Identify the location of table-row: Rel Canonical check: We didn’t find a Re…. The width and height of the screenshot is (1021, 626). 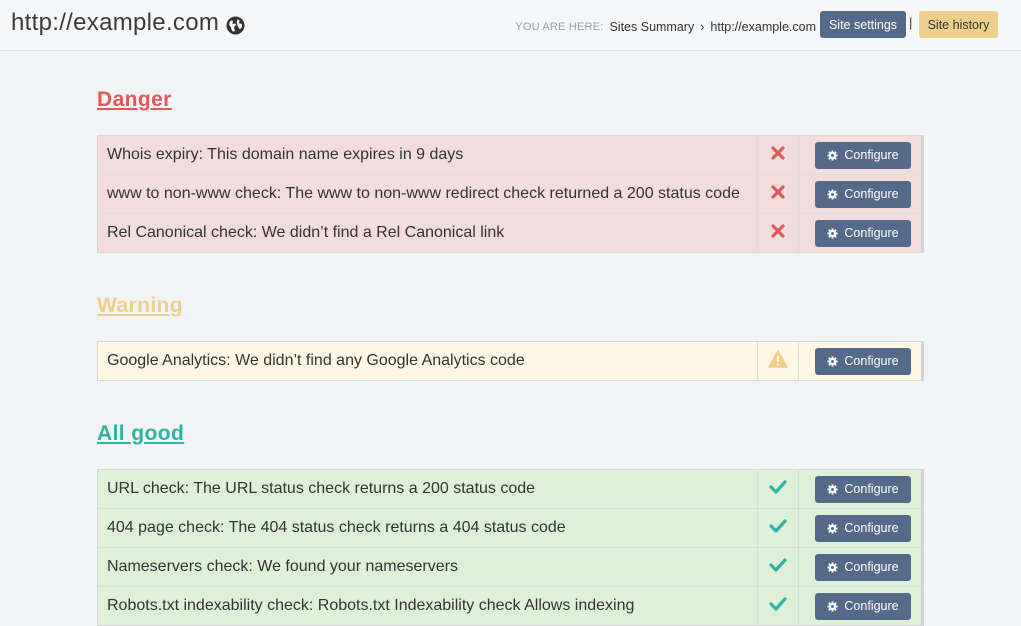
(509, 233).